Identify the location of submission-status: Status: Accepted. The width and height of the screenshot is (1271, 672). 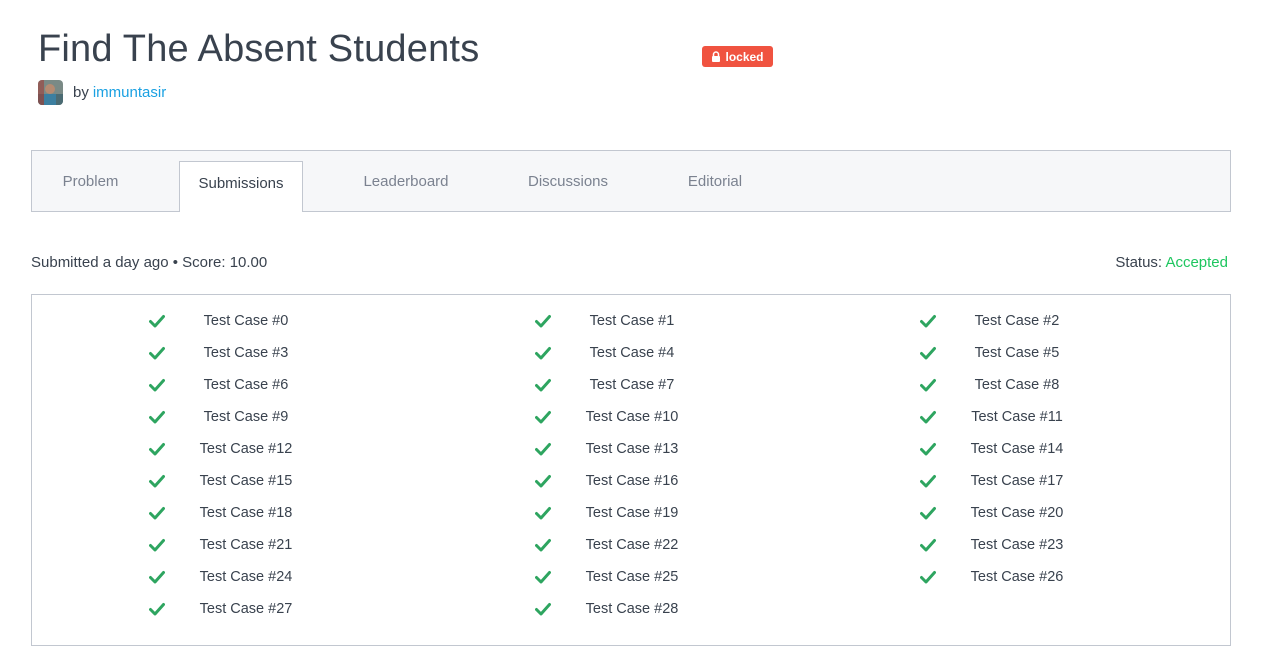
(1171, 262).